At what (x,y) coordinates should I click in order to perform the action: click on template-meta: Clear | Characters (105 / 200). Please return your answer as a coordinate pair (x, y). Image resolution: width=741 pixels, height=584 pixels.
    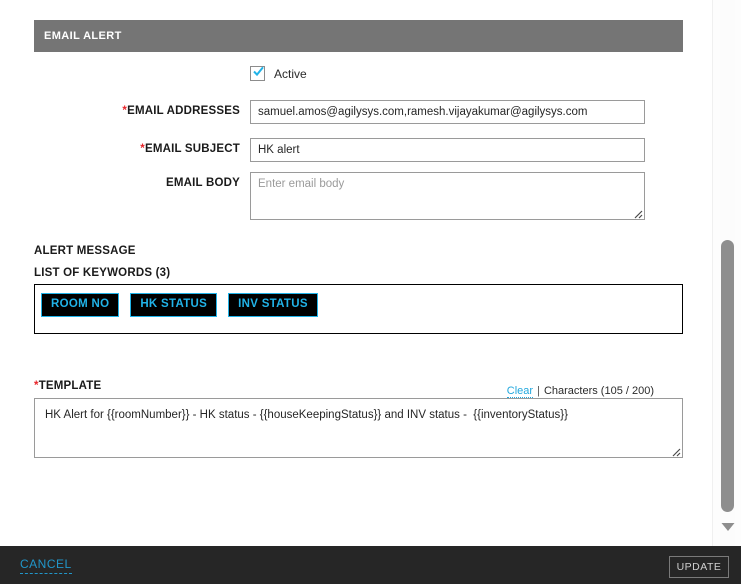
    Looking at the image, I should click on (580, 391).